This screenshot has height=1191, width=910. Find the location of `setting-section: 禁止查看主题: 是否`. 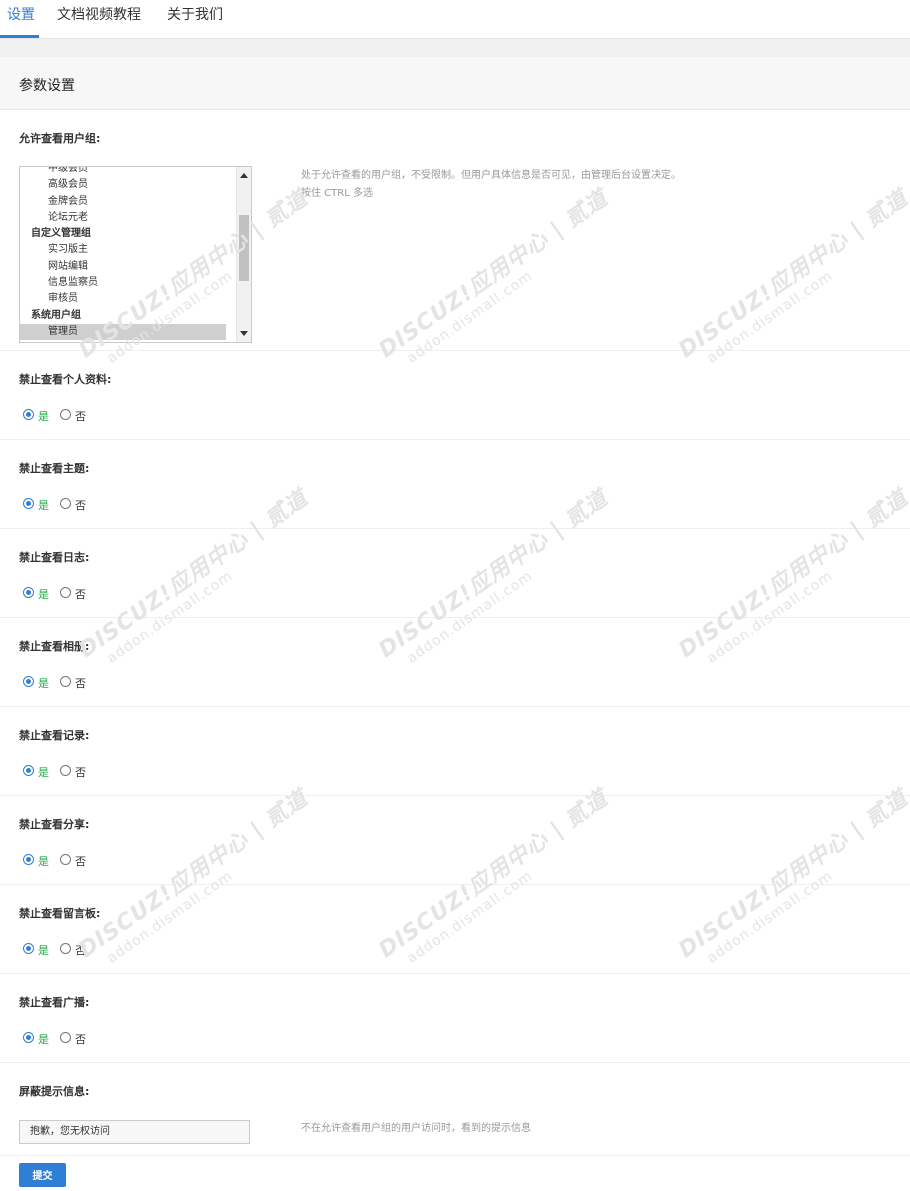

setting-section: 禁止查看主题: 是否 is located at coordinates (455, 484).